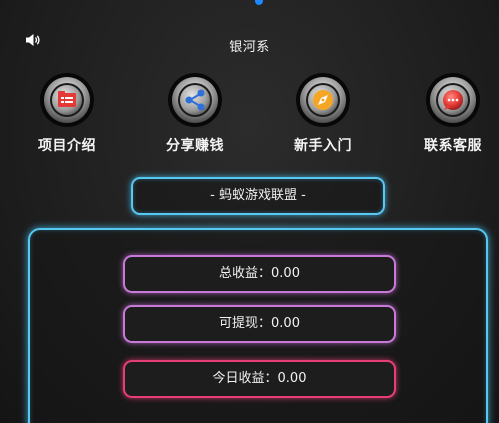 This screenshot has width=499, height=423. I want to click on nav-item-share-earn: 分享赚钱, so click(195, 113).